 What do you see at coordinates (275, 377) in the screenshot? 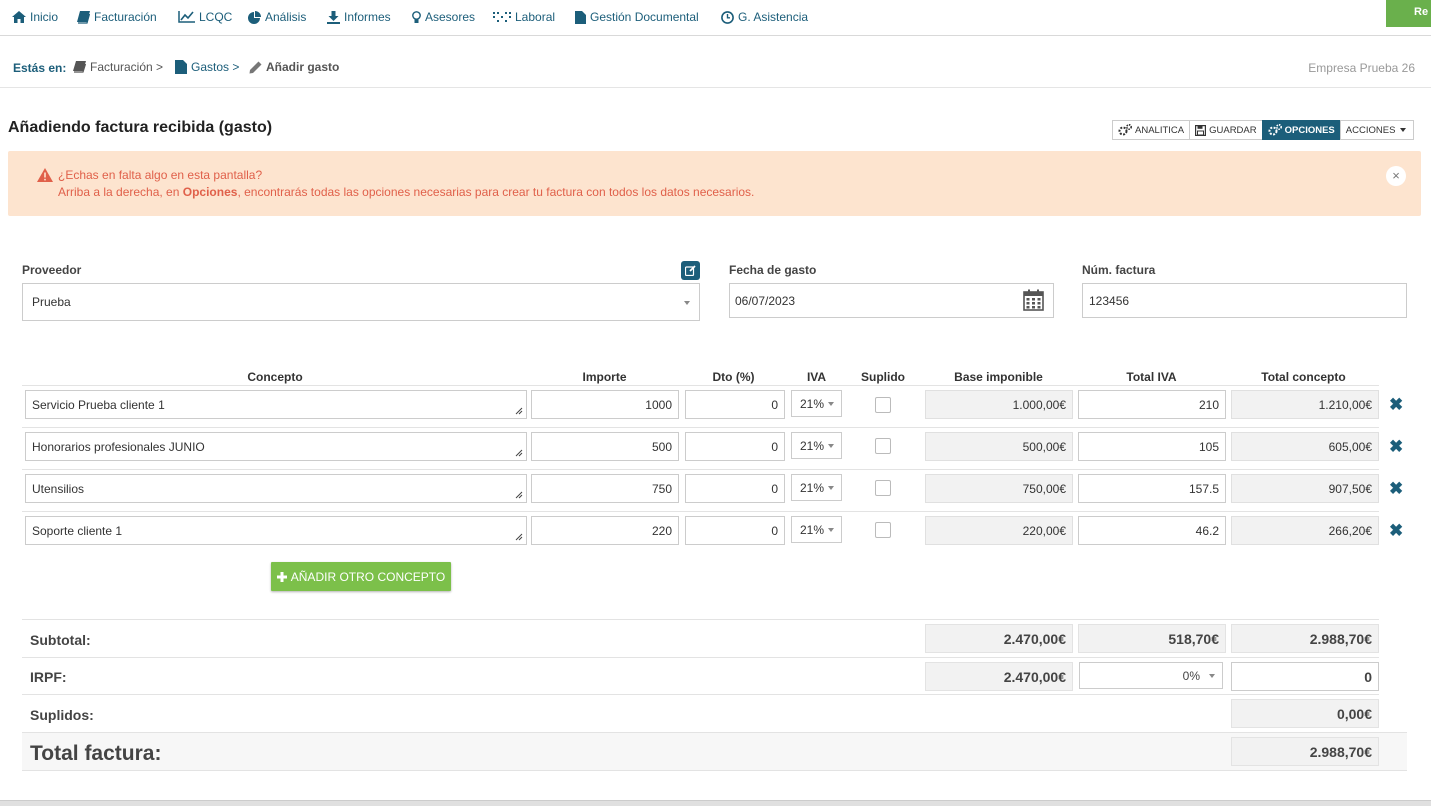
I see `col-header-concepto: Concepto` at bounding box center [275, 377].